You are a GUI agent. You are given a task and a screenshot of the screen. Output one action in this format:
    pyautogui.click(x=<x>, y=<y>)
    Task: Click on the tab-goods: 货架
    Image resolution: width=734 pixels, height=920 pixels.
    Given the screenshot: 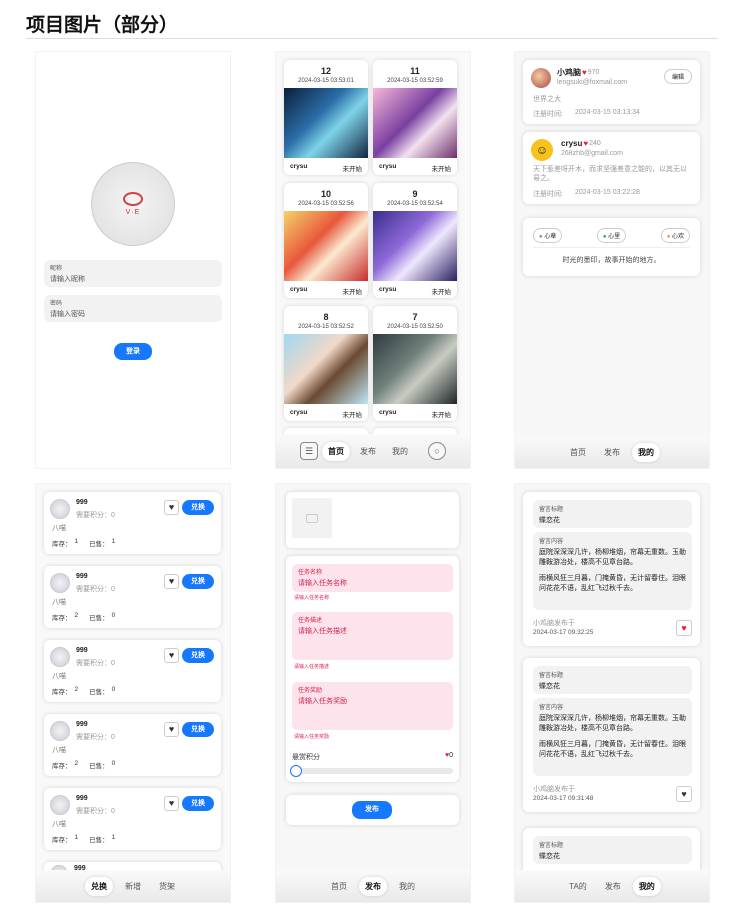 What is the action you would take?
    pyautogui.click(x=167, y=886)
    